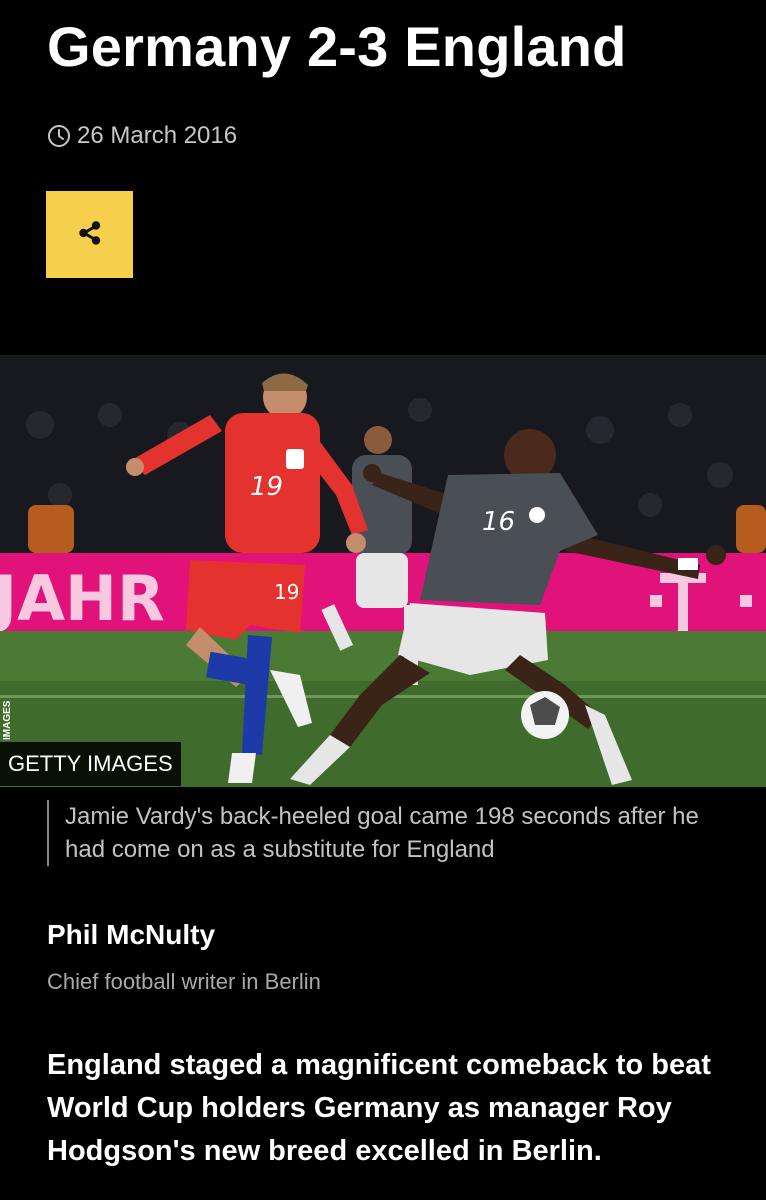  I want to click on germany-shirt-number: 16, so click(498, 522).